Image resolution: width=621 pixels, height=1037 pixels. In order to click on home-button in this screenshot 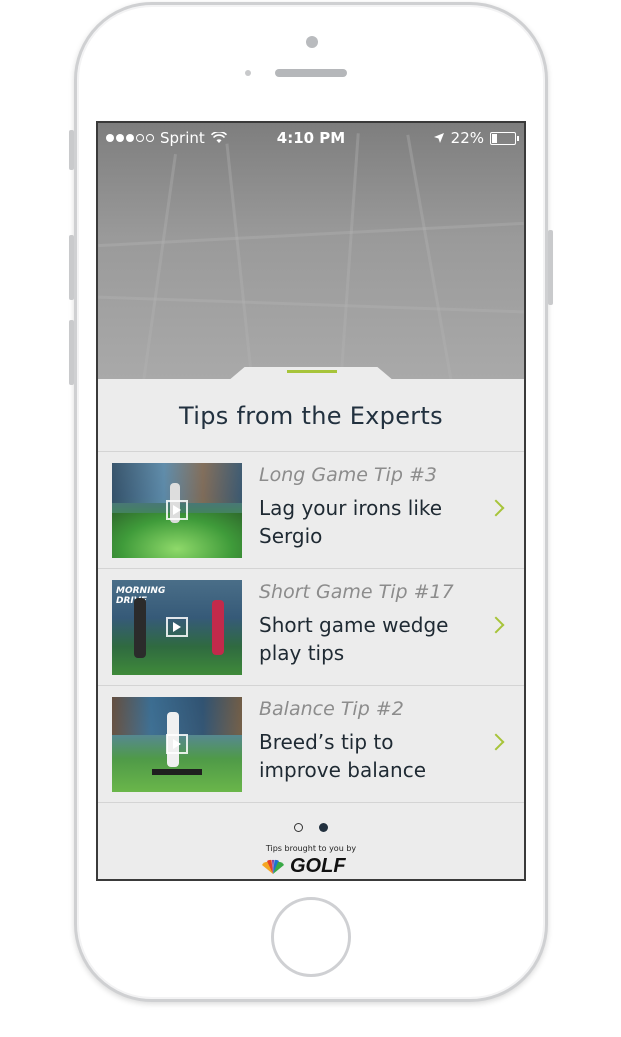, I will do `click(311, 937)`.